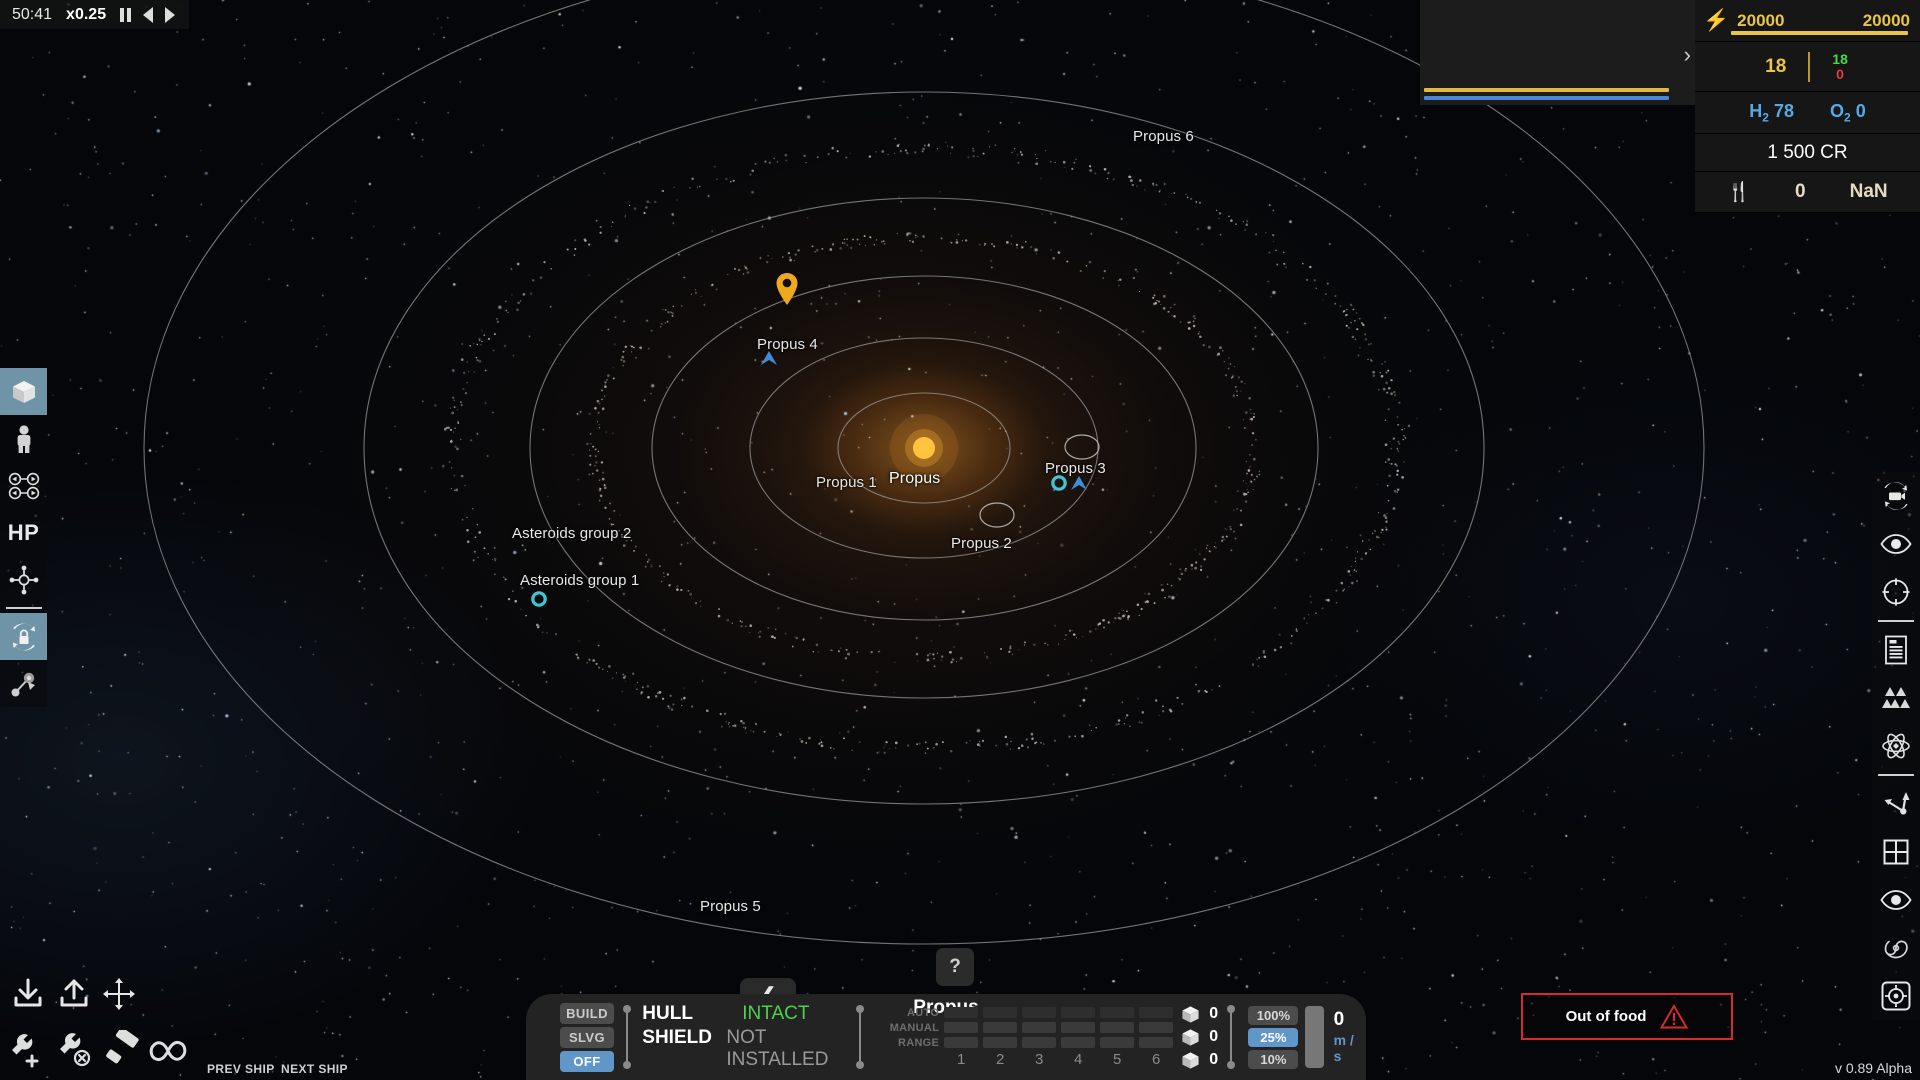 The width and height of the screenshot is (1920, 1080). Describe the element at coordinates (776, 1013) in the screenshot. I see `hull-value: INTACT` at that location.